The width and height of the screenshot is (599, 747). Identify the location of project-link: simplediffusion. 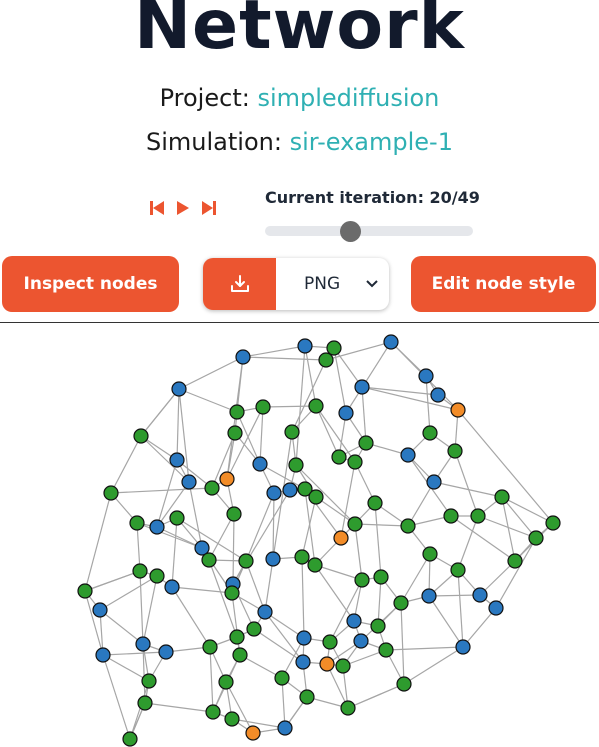
(348, 98).